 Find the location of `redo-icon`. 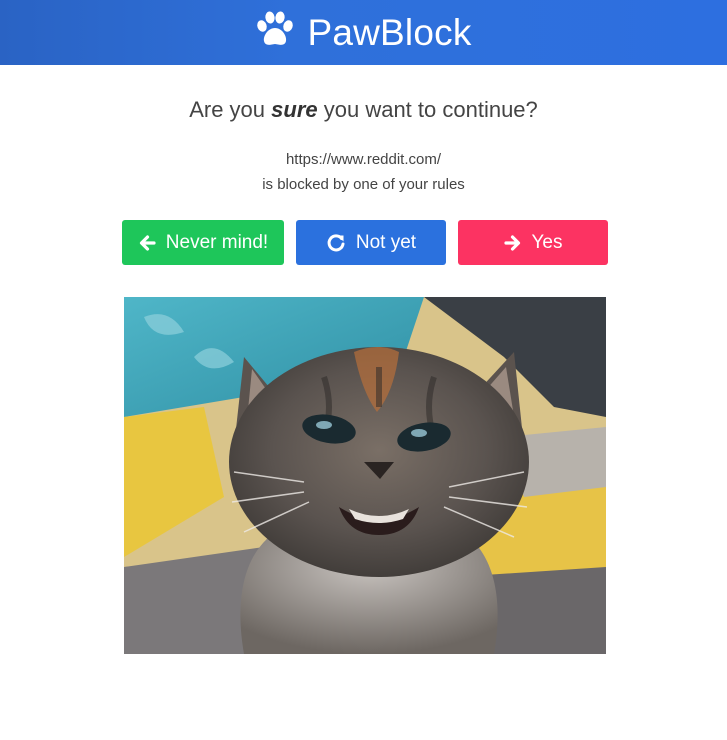

redo-icon is located at coordinates (336, 243).